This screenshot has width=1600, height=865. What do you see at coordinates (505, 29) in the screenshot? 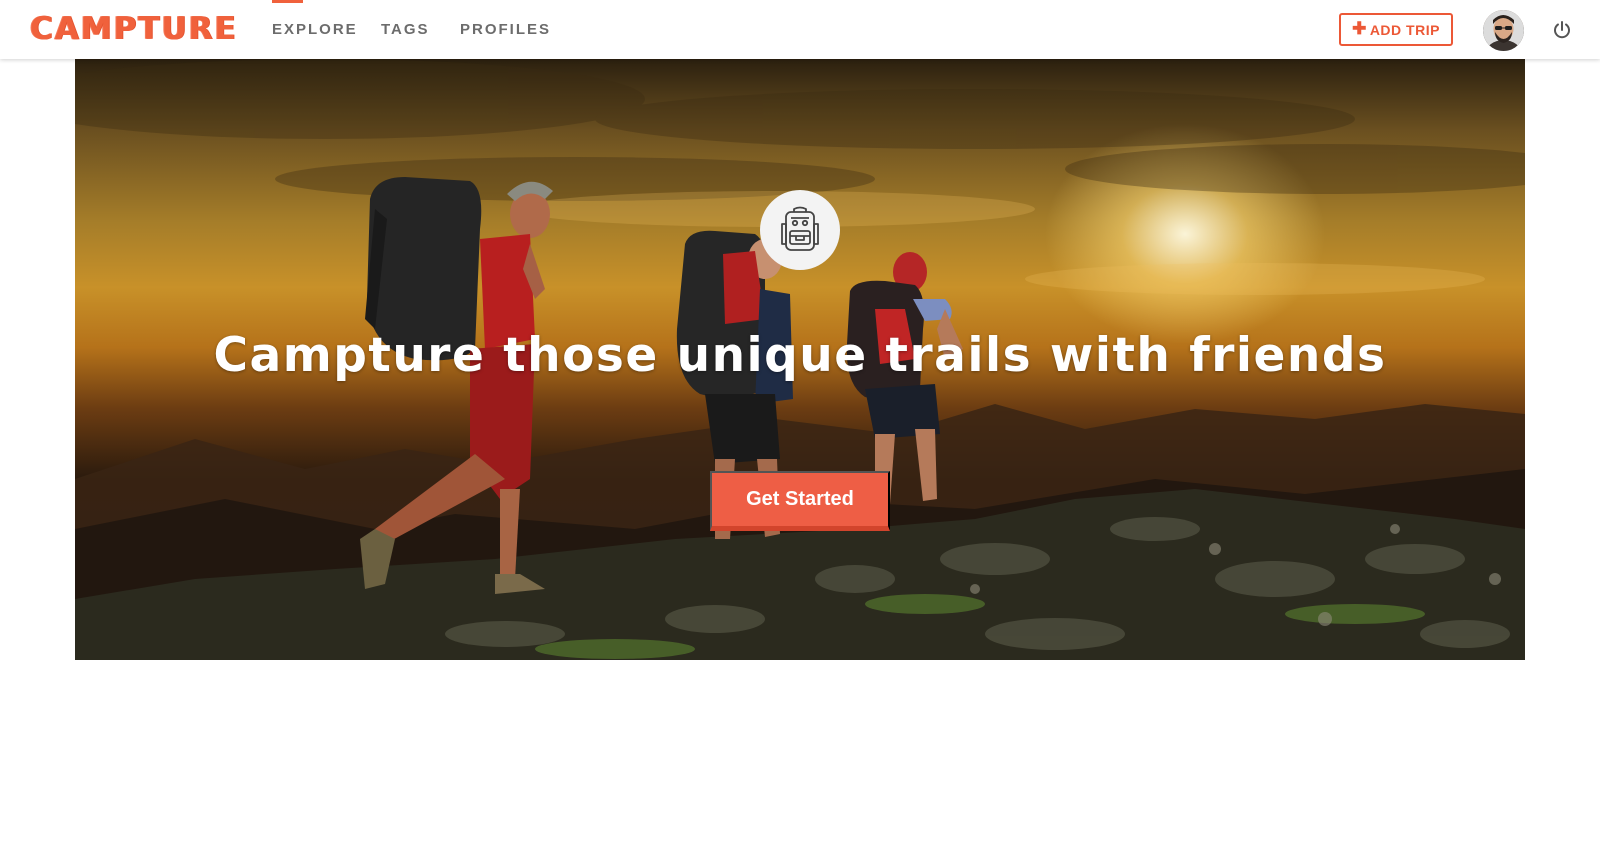
I see `nav-profiles: PROFILES` at bounding box center [505, 29].